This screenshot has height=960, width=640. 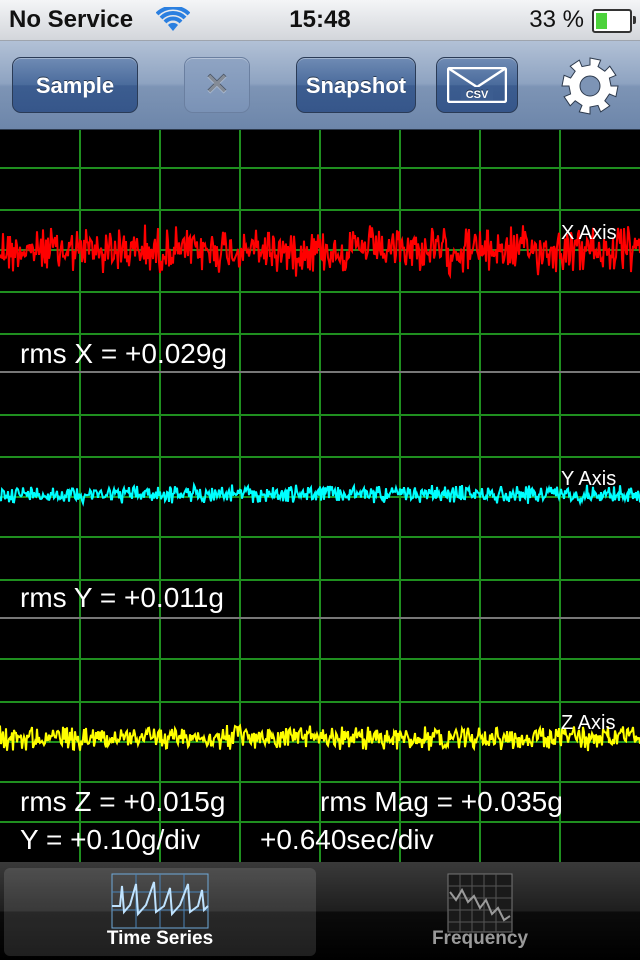 What do you see at coordinates (589, 479) in the screenshot?
I see `series-label-y: Y Axis` at bounding box center [589, 479].